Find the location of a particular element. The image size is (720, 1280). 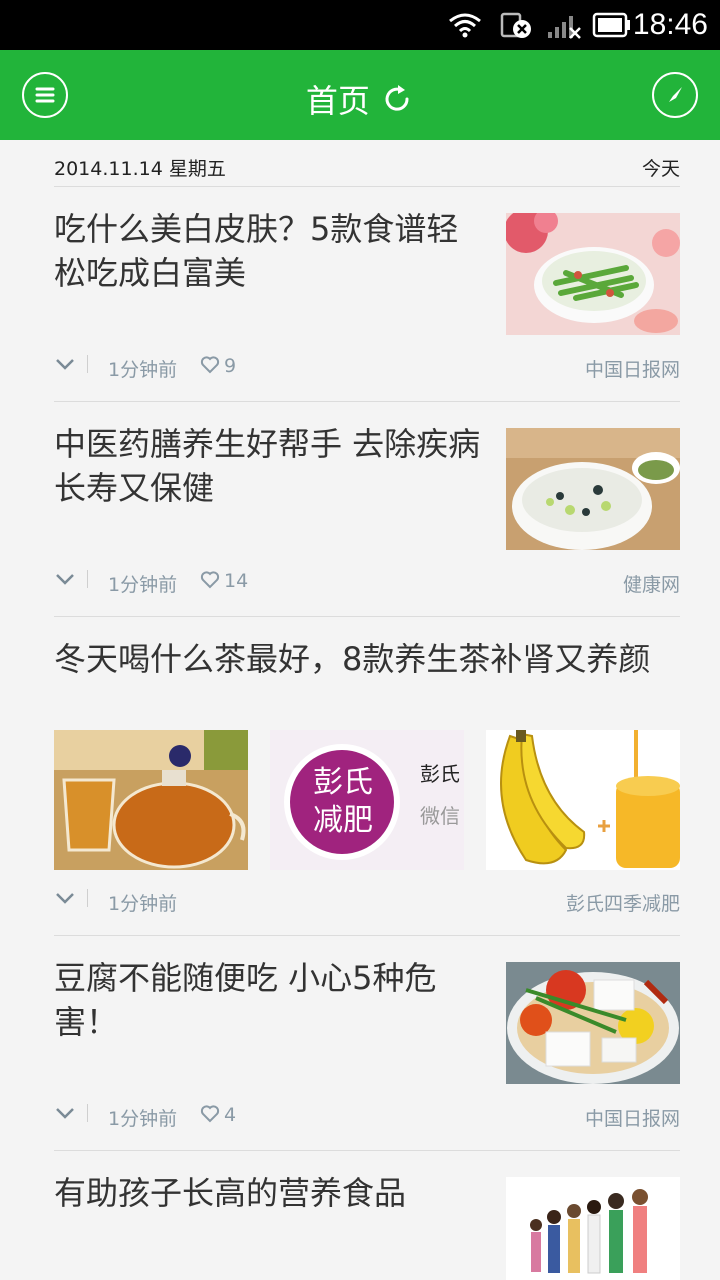

article-meta: 1分钟前 9 中国日报网 is located at coordinates (367, 368).